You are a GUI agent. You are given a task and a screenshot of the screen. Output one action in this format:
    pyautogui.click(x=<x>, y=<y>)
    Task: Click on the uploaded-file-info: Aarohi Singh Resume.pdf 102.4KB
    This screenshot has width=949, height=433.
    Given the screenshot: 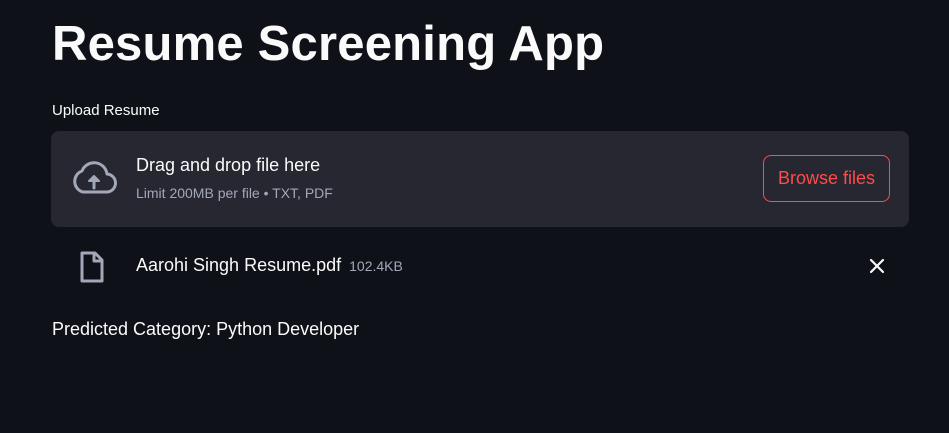 What is the action you would take?
    pyautogui.click(x=269, y=265)
    